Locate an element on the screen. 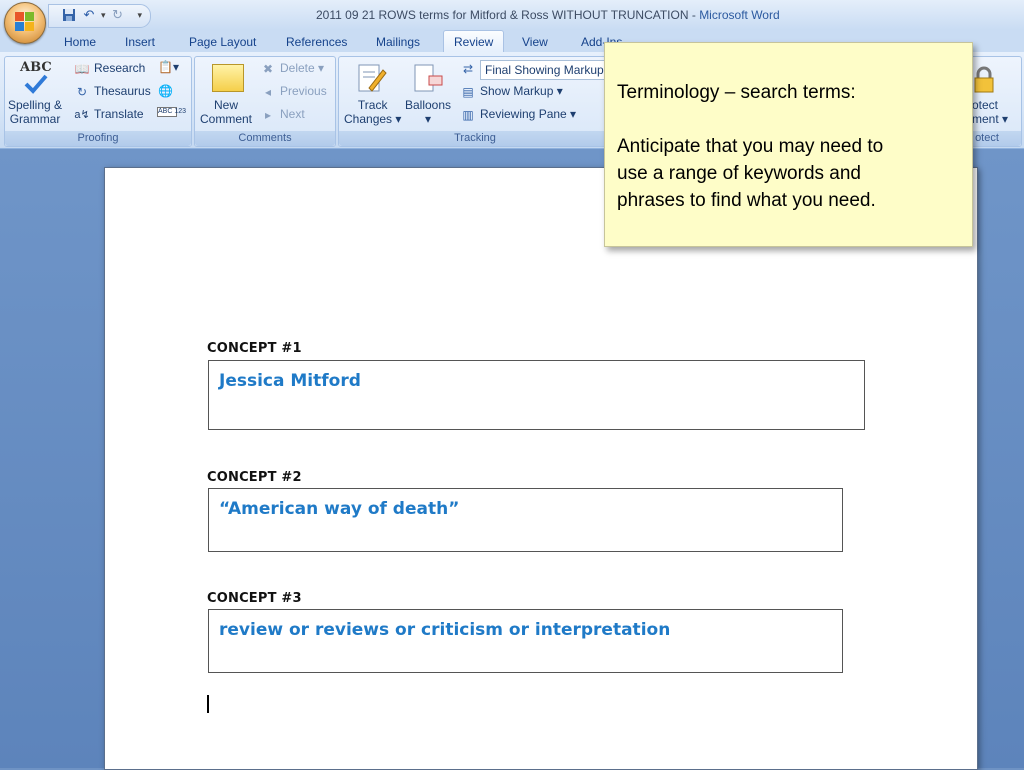  proofing-group-label: Proofing is located at coordinates (98, 138).